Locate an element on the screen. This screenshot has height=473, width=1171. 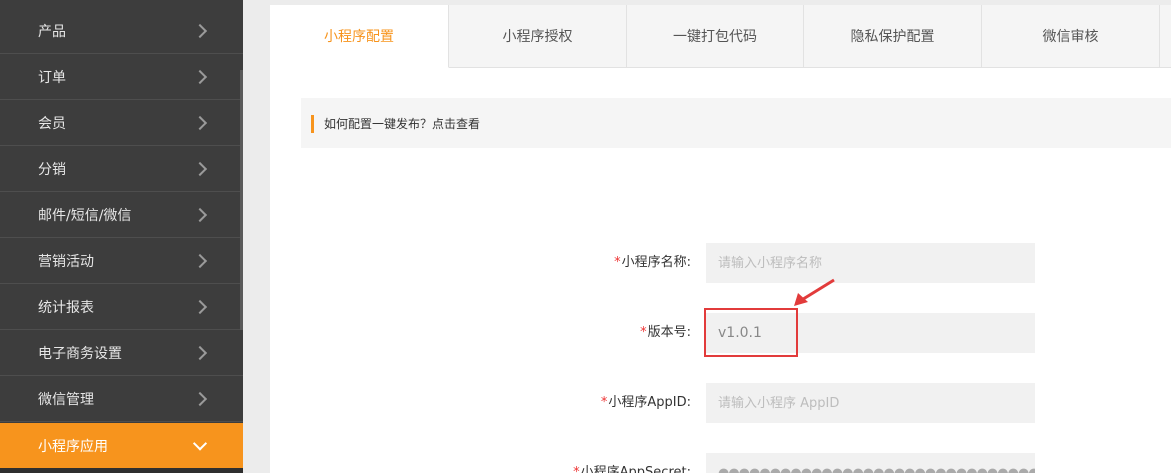
miniprogram-name-input is located at coordinates (870, 263).